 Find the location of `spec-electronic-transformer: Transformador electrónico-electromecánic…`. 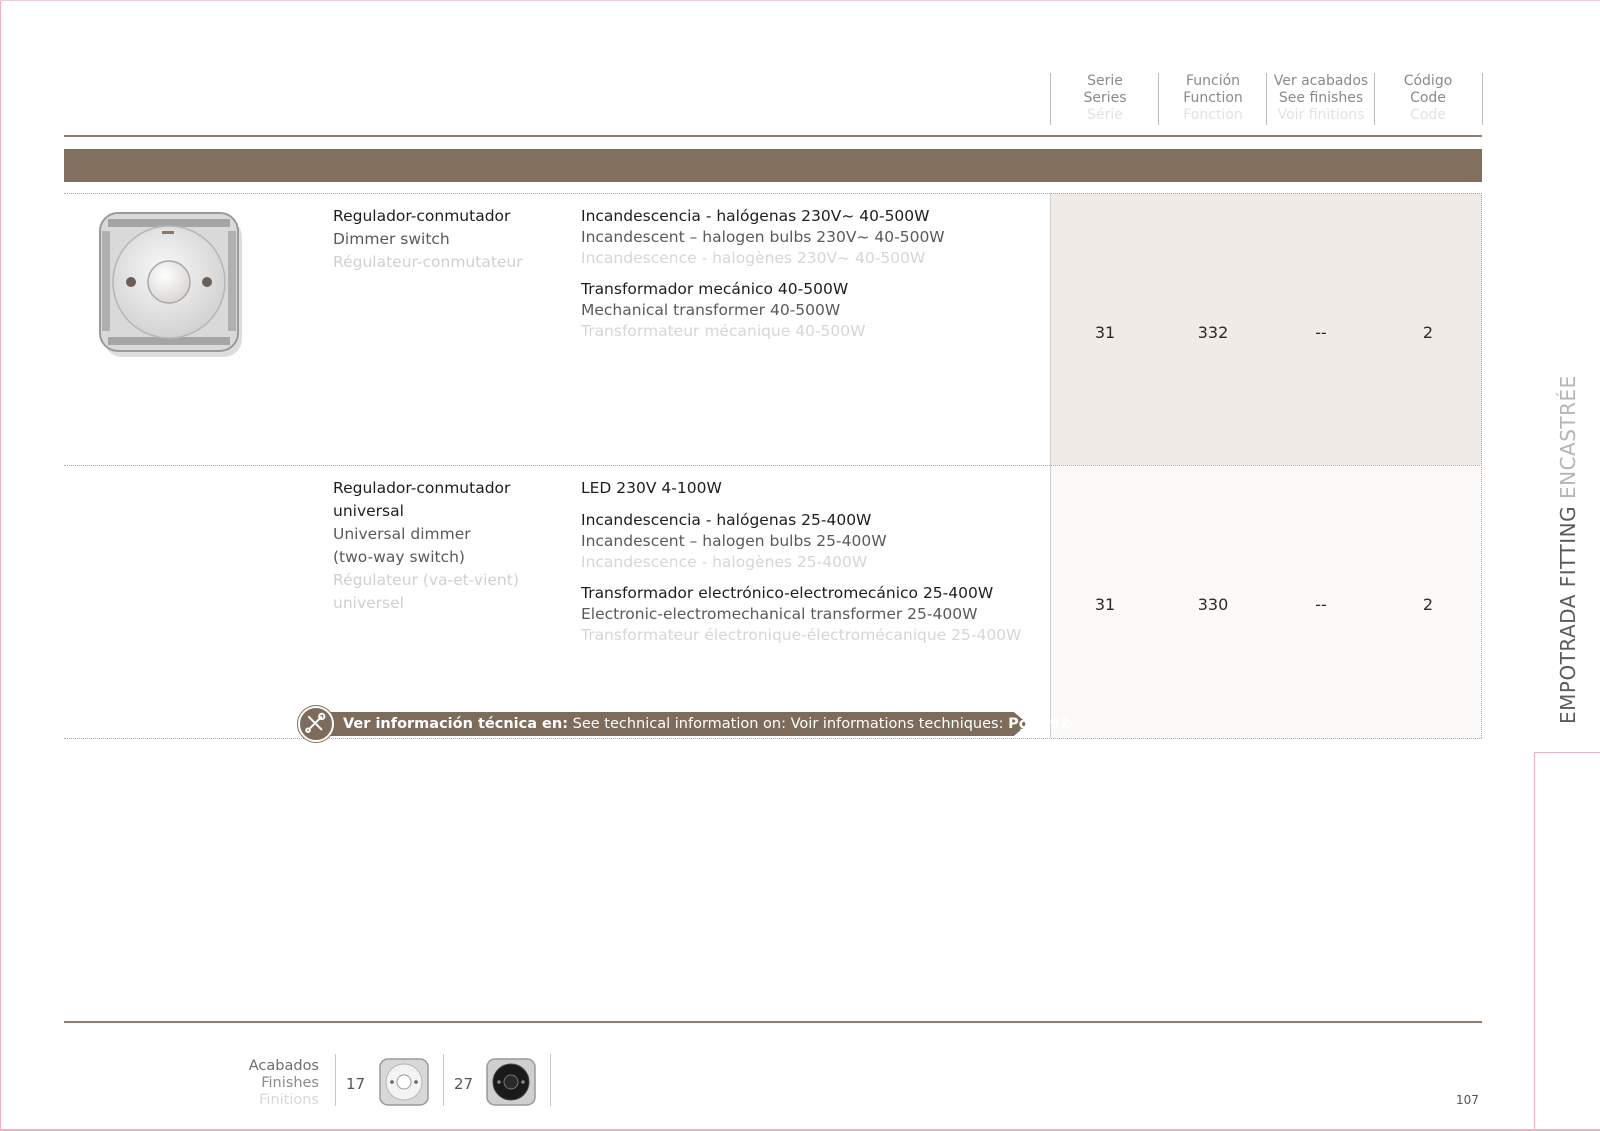

spec-electronic-transformer: Transformador electrónico-electromecánic… is located at coordinates (801, 614).